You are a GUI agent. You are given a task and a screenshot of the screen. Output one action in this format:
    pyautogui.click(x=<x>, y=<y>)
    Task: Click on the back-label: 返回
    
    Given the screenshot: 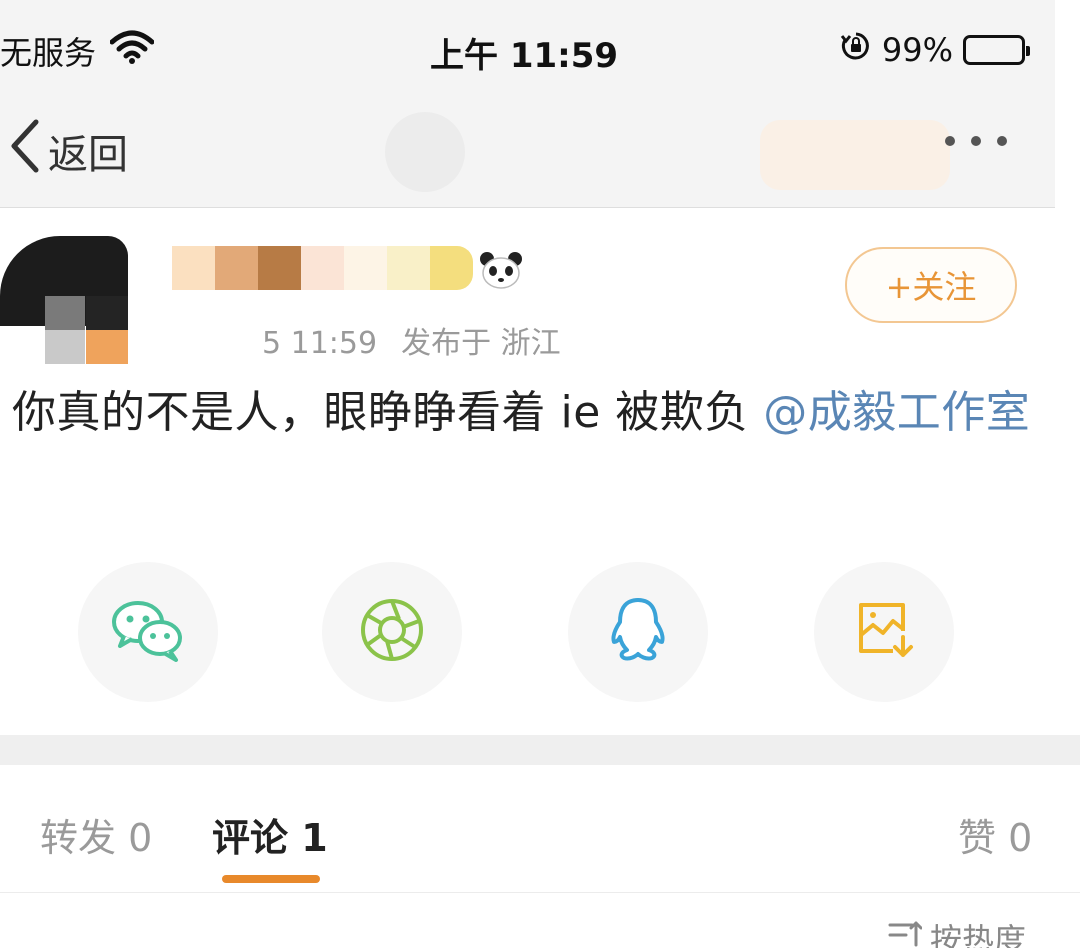 What is the action you would take?
    pyautogui.click(x=88, y=155)
    